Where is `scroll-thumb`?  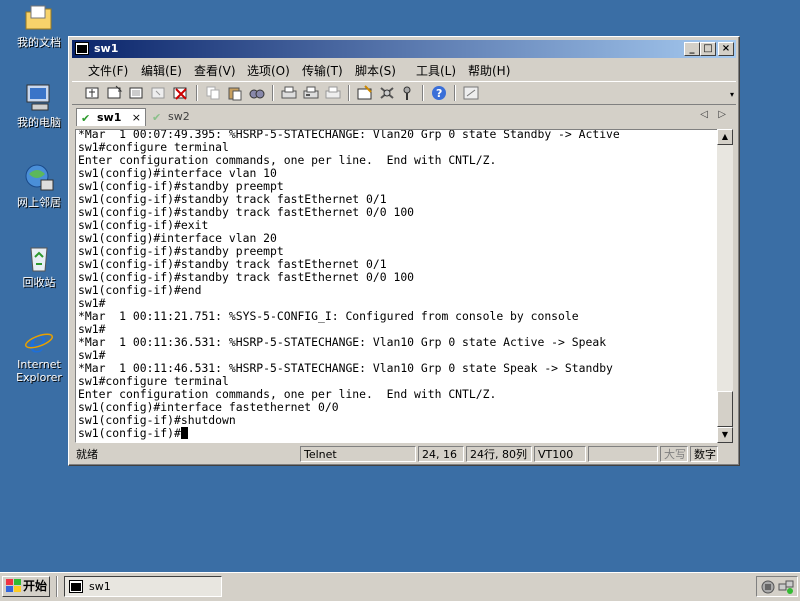
scroll-thumb is located at coordinates (725, 409).